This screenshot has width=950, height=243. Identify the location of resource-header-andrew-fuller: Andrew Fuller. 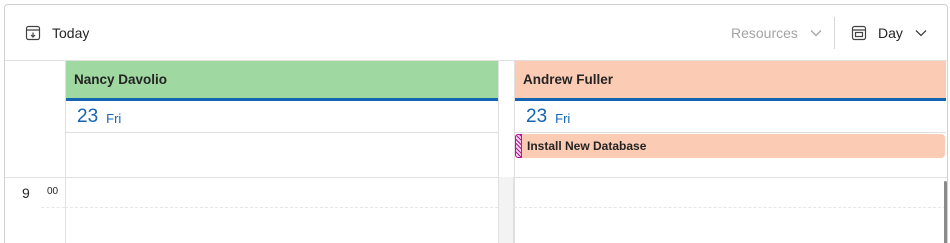
(730, 81).